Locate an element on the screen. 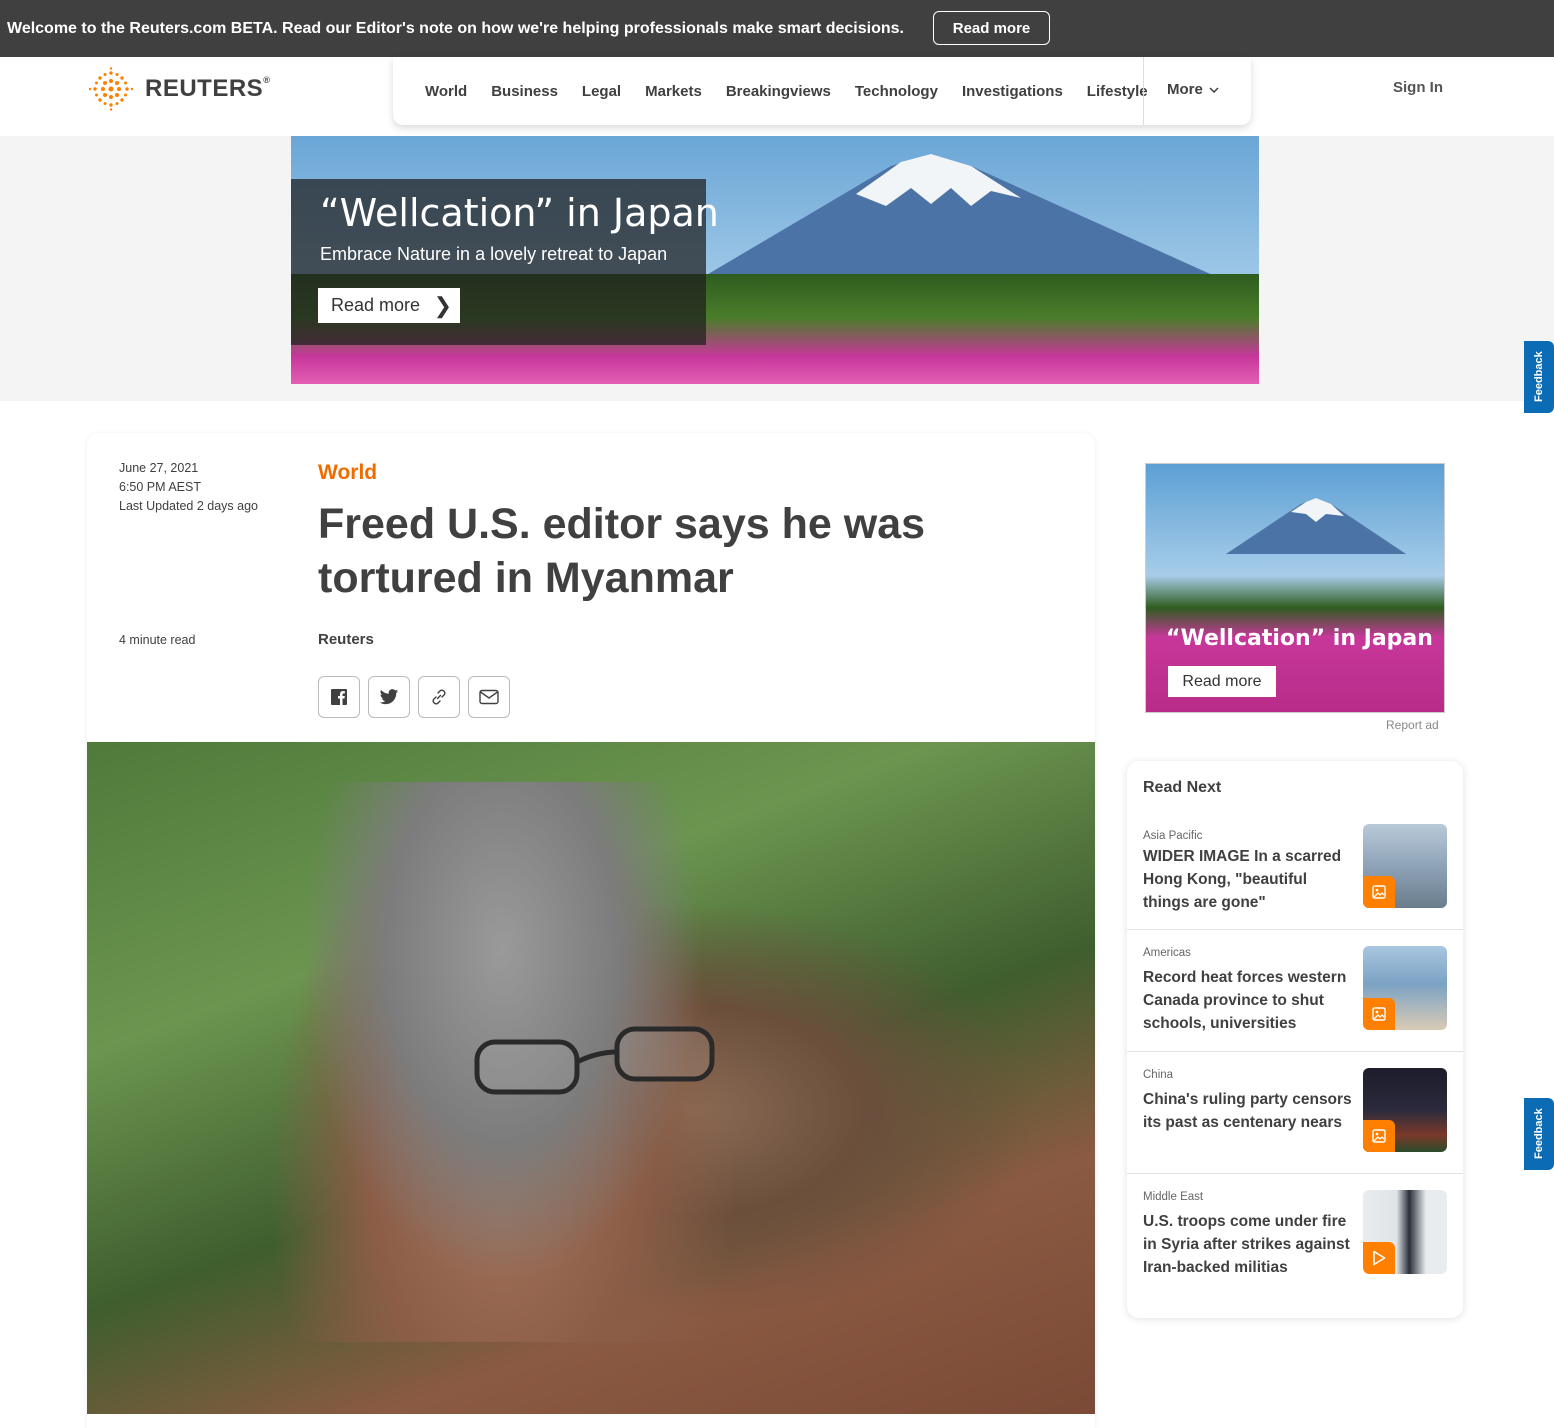 This screenshot has height=1428, width=1554. email-share-button is located at coordinates (489, 697).